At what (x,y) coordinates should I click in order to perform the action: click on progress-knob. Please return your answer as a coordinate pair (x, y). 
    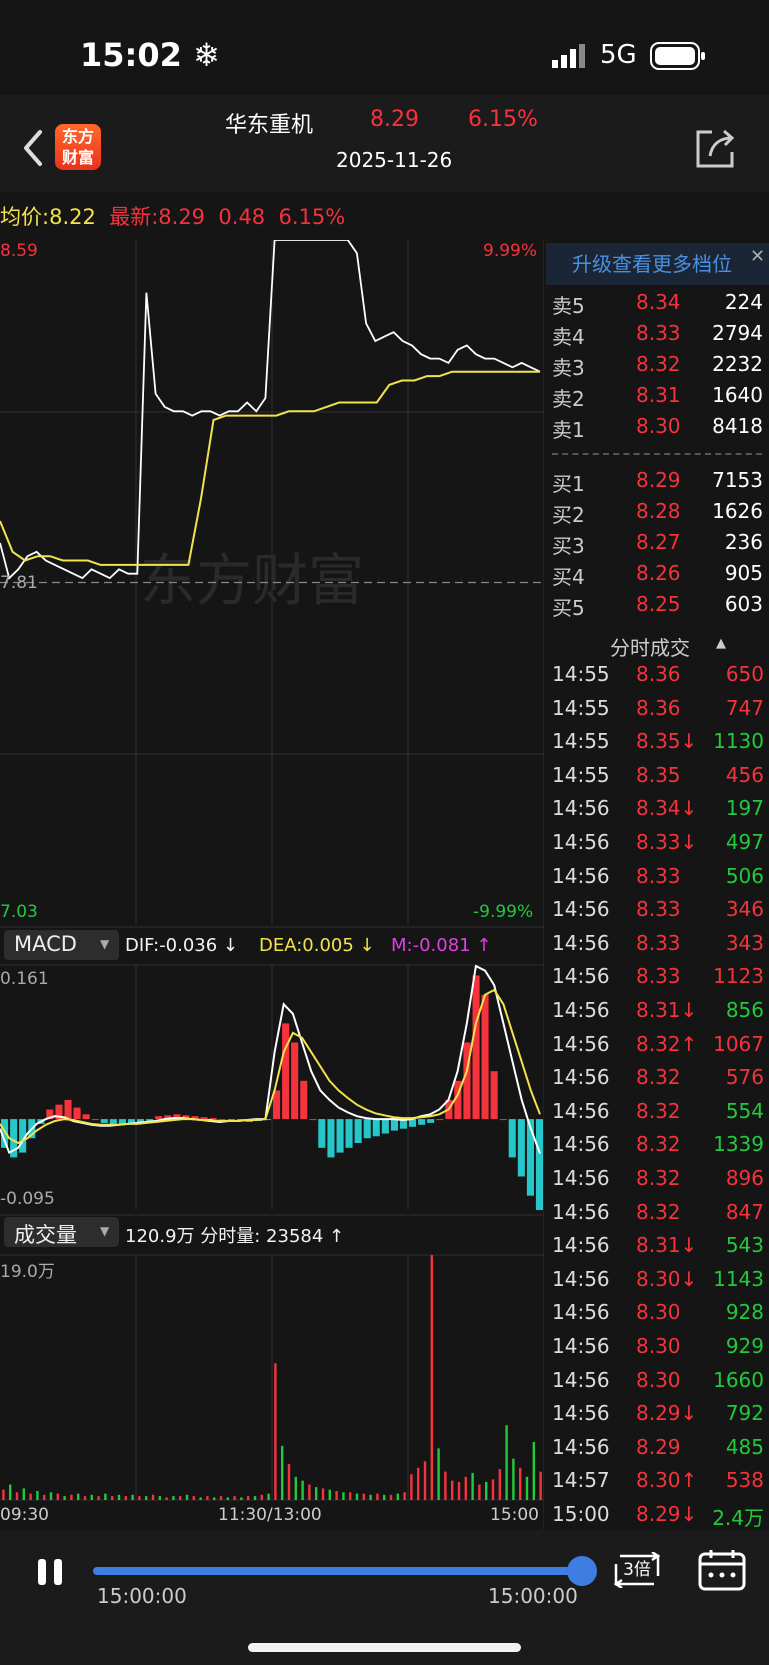
    Looking at the image, I should click on (582, 1571).